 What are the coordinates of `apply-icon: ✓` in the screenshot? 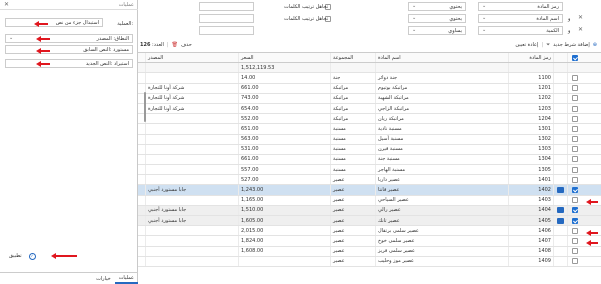 It's located at (32, 256).